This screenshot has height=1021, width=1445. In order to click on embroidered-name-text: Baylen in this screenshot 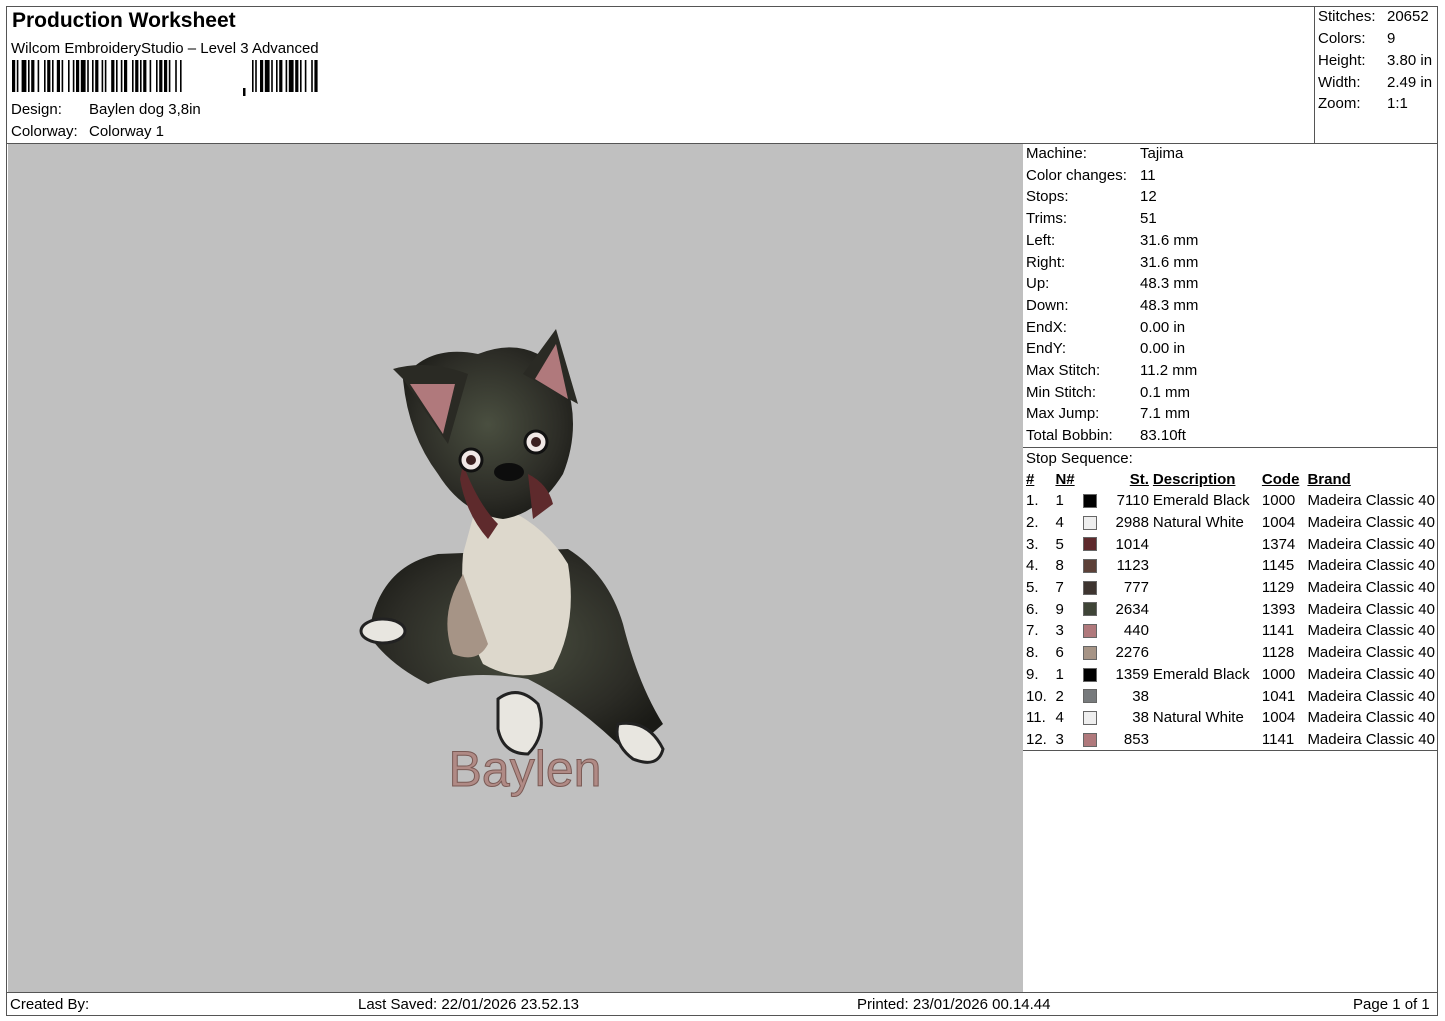, I will do `click(525, 769)`.